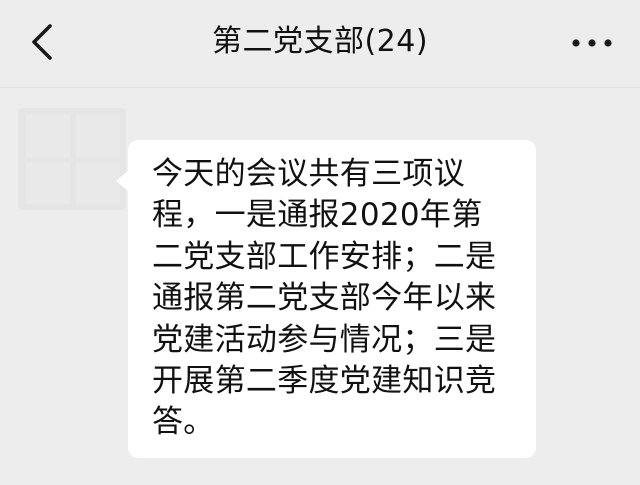 This screenshot has width=640, height=485. Describe the element at coordinates (317, 215) in the screenshot. I see `message-line: 程，一是通报2020年第` at that location.